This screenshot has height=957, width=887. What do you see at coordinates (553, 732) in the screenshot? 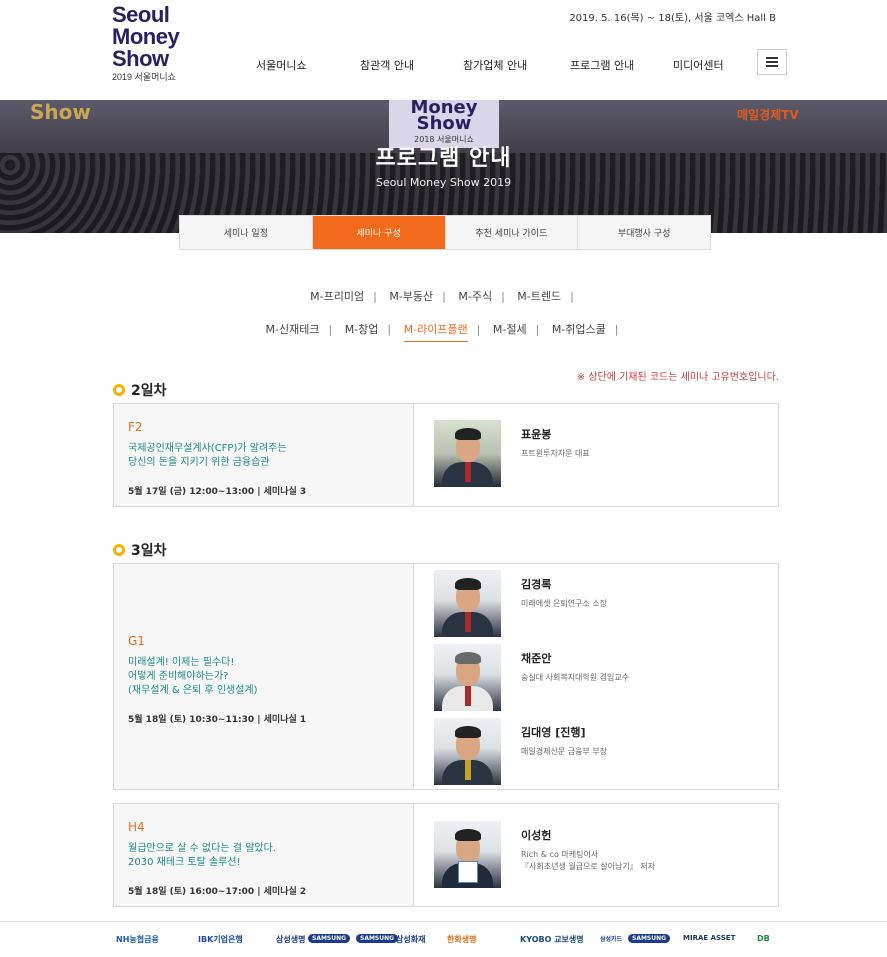
I see `speaker-name: 김대영 [진행]` at bounding box center [553, 732].